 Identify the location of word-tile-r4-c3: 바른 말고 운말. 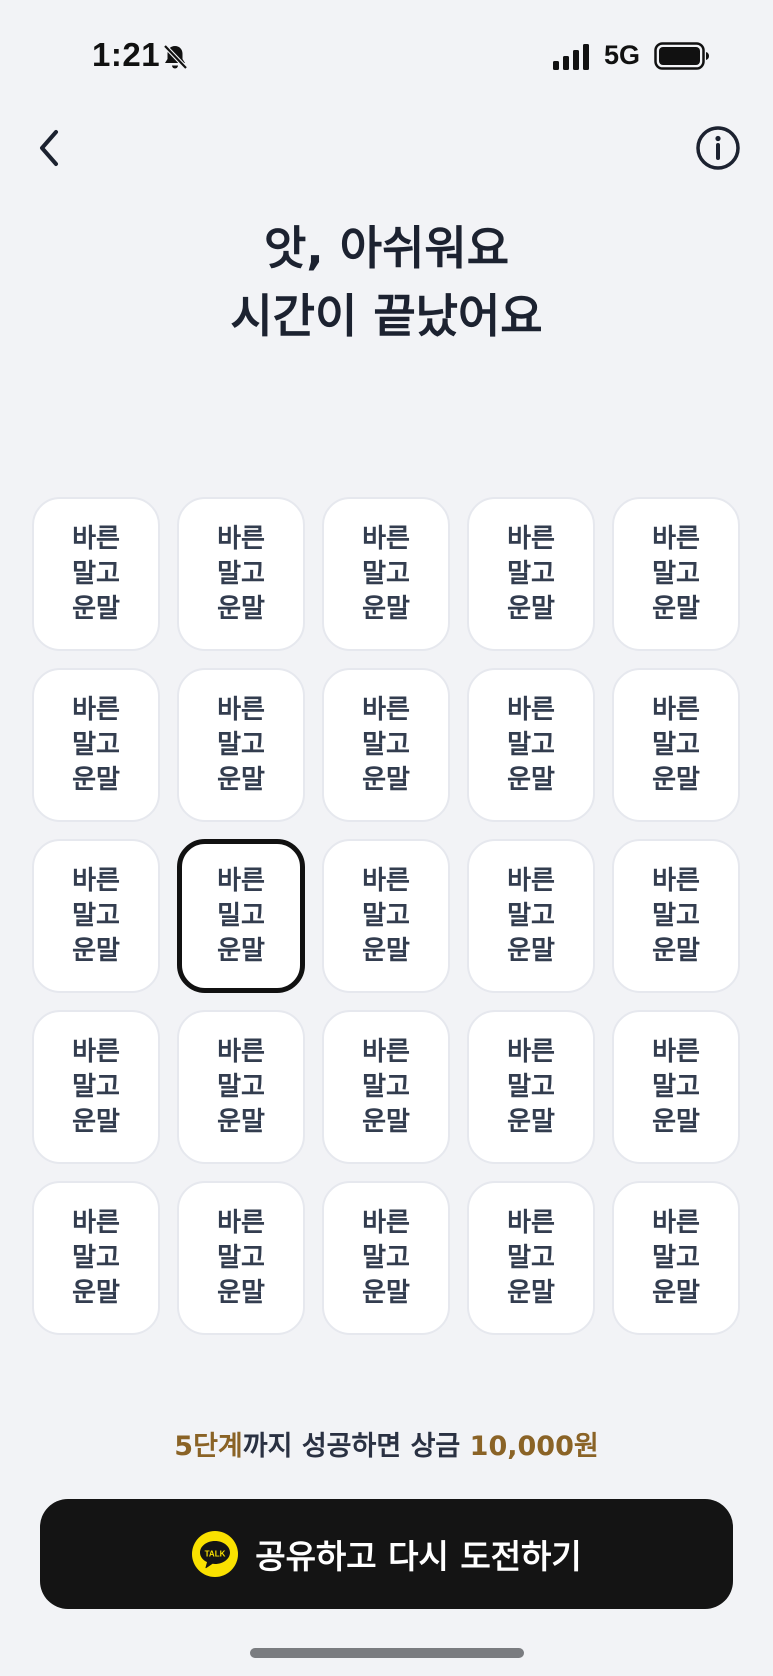
(386, 1087).